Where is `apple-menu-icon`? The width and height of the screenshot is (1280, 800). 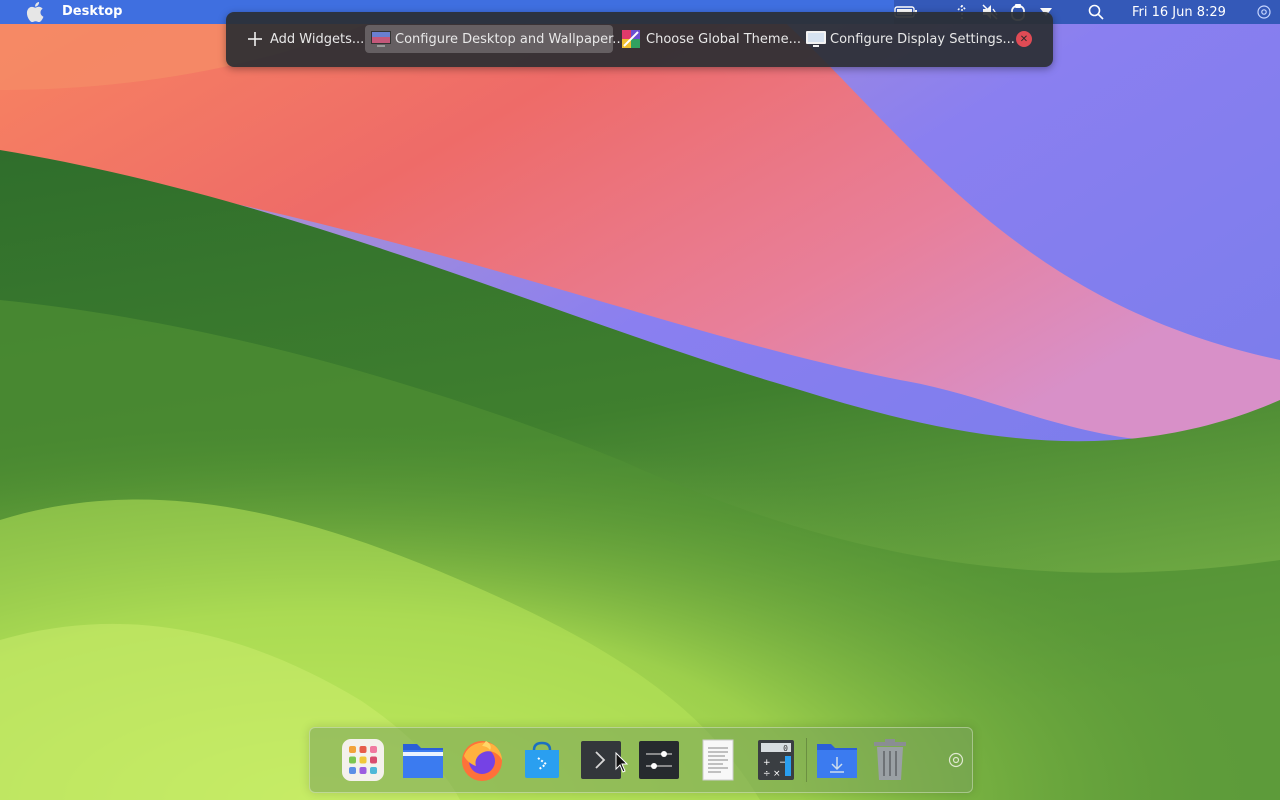 apple-menu-icon is located at coordinates (35, 12).